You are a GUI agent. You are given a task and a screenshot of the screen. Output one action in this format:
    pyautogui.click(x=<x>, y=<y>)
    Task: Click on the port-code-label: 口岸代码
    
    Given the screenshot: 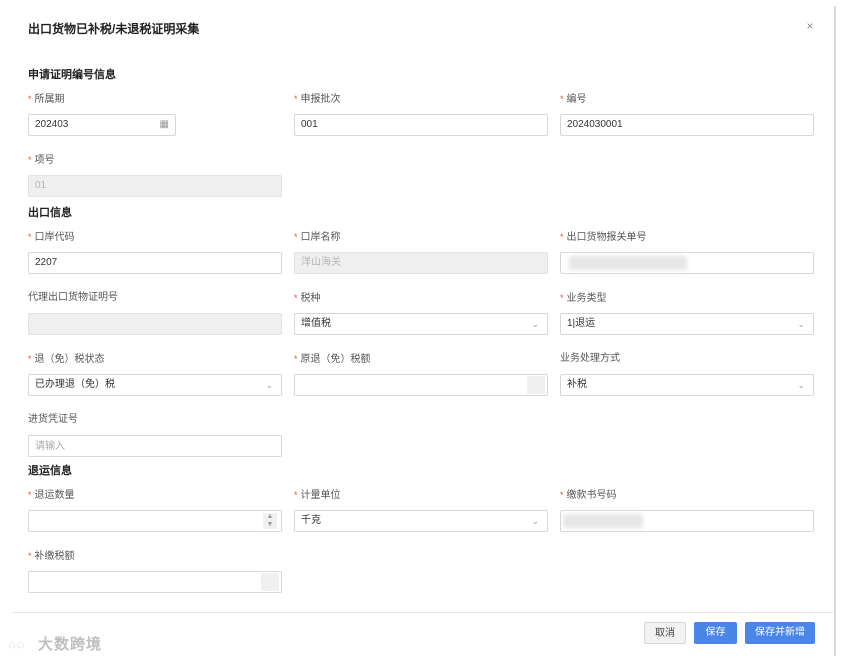 What is the action you would take?
    pyautogui.click(x=54, y=237)
    